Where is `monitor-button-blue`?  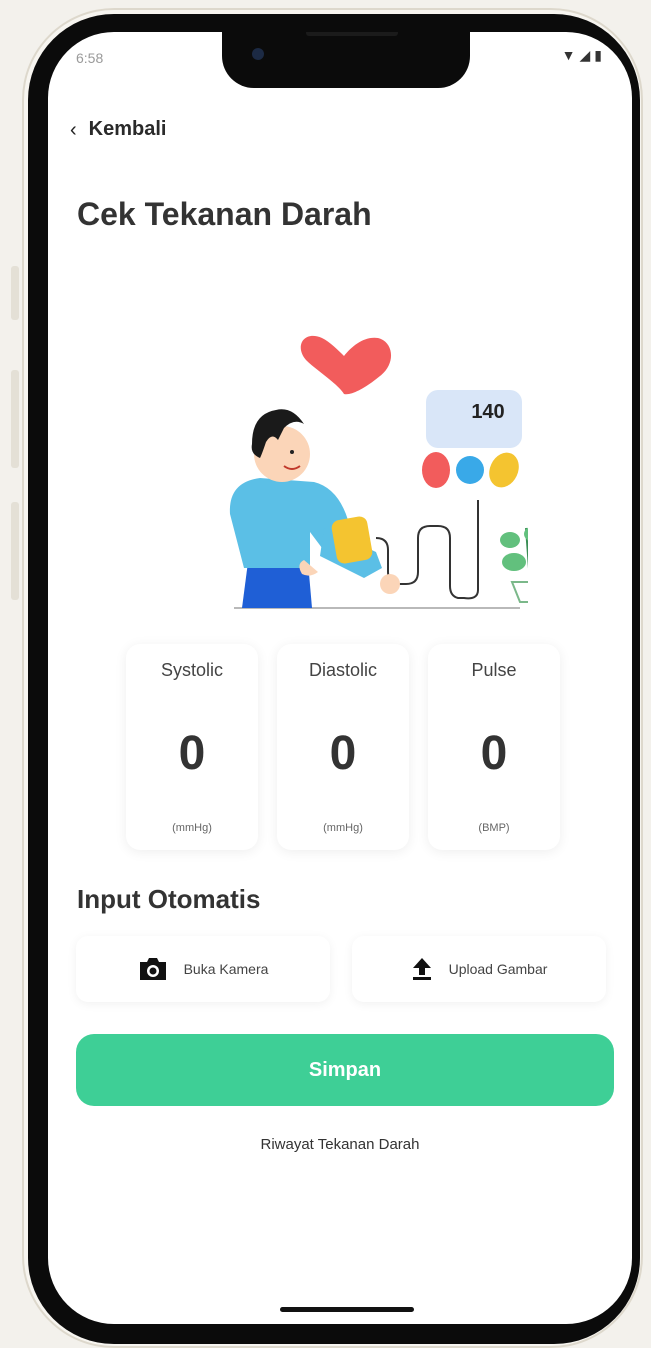 monitor-button-blue is located at coordinates (470, 470).